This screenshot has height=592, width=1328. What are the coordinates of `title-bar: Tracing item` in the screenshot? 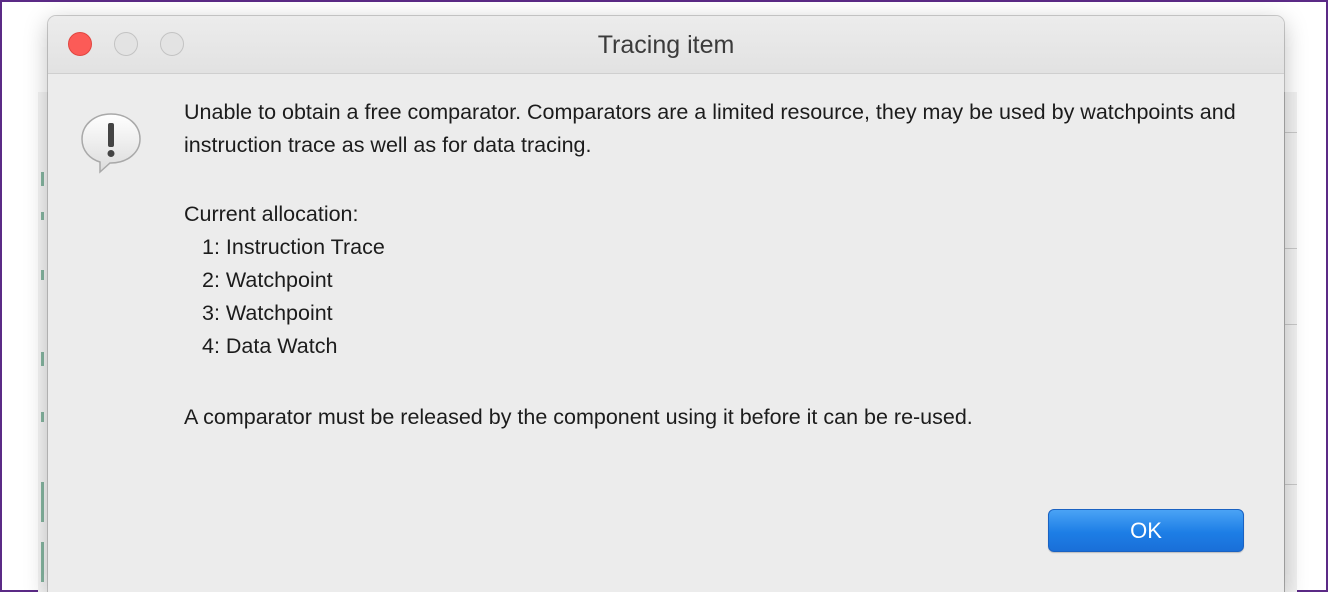 It's located at (666, 45).